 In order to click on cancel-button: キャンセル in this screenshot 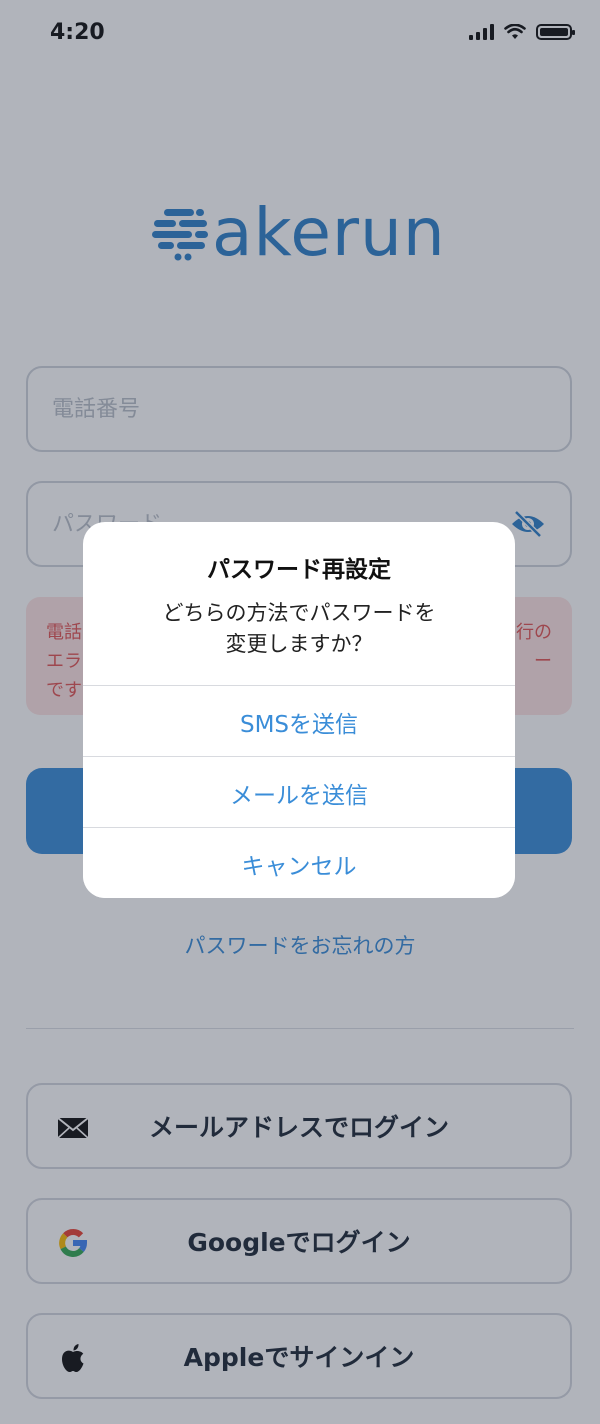, I will do `click(299, 862)`.